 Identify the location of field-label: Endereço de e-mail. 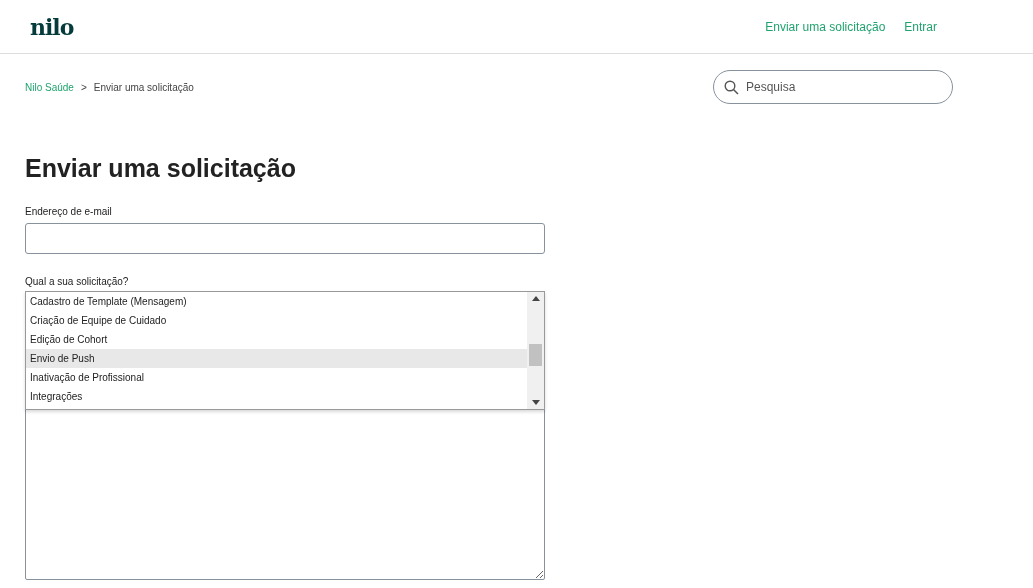
(69, 211).